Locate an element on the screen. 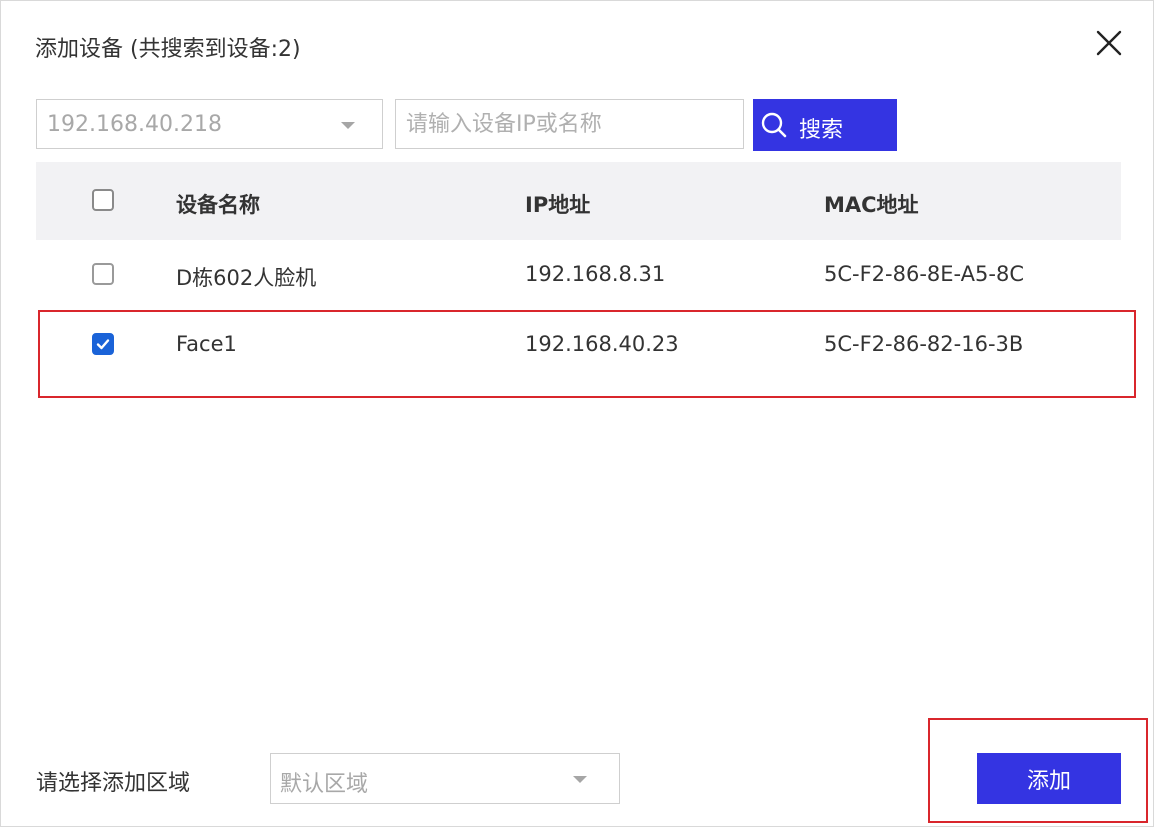  ip-segment-select: 192.168.40.218 is located at coordinates (209, 124).